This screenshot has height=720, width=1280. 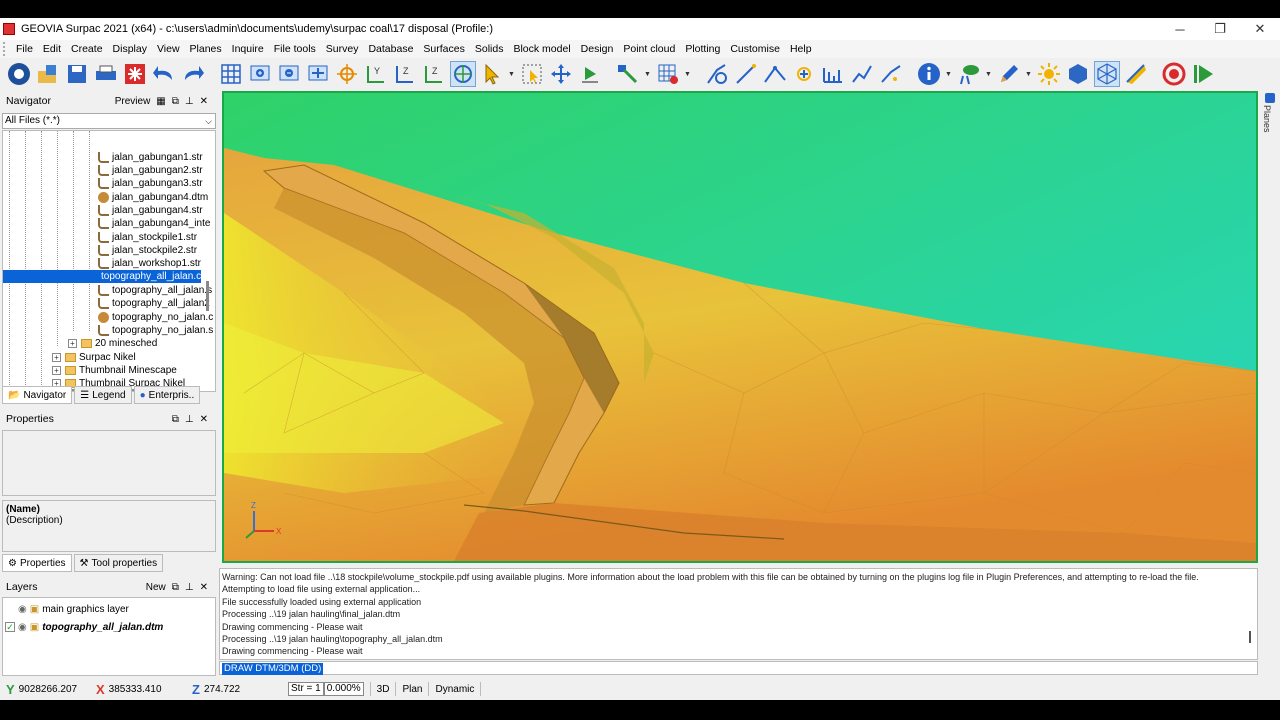 I want to click on grid-settings-icon, so click(x=668, y=74).